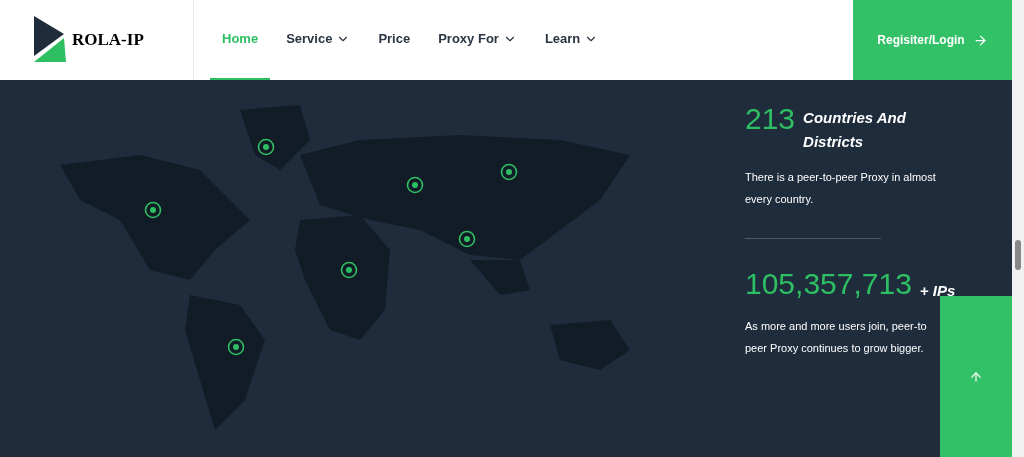  What do you see at coordinates (855, 130) in the screenshot?
I see `stat-label: Countries And Districts` at bounding box center [855, 130].